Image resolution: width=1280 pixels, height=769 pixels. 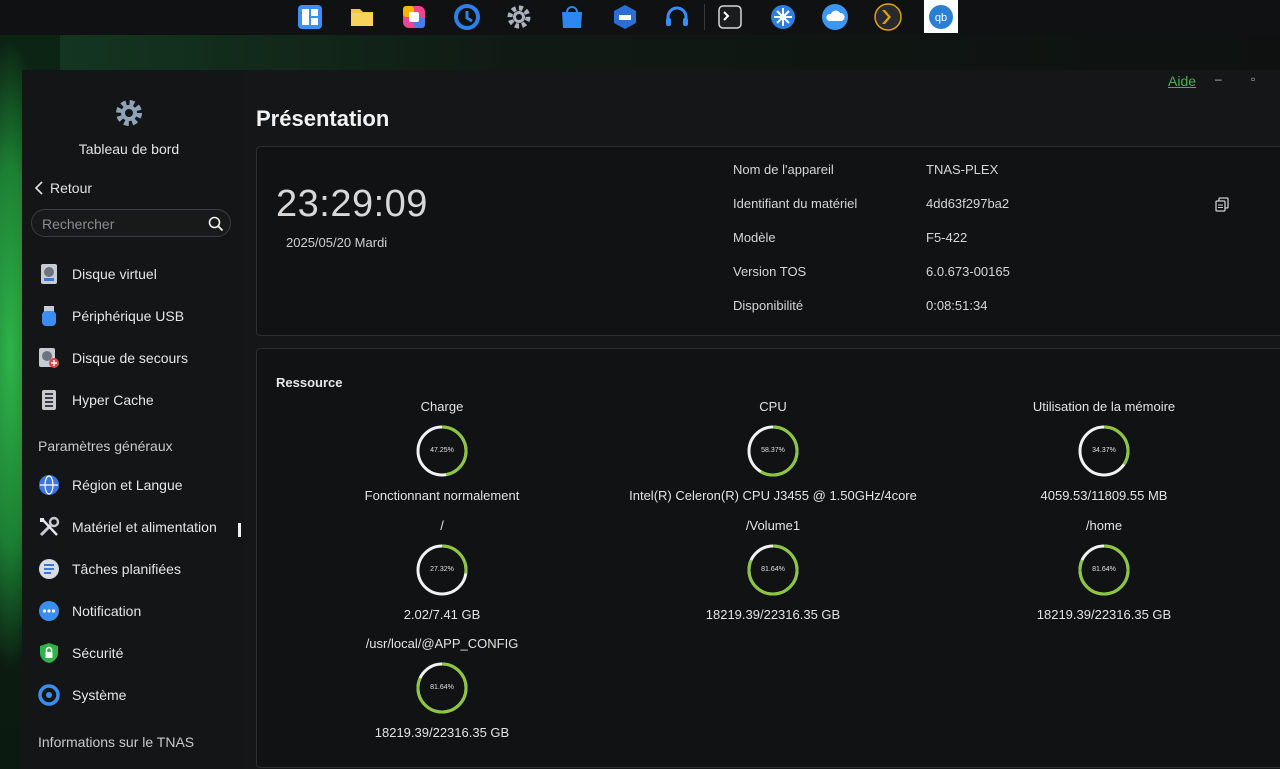 I want to click on copy-icon, so click(x=1222, y=207).